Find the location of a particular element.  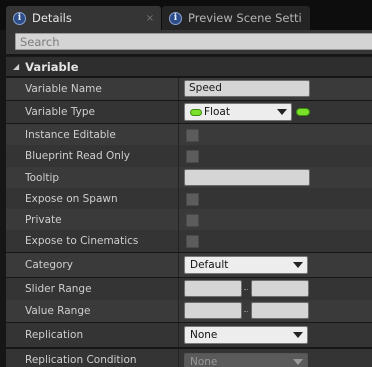

close-icon: × is located at coordinates (150, 18).